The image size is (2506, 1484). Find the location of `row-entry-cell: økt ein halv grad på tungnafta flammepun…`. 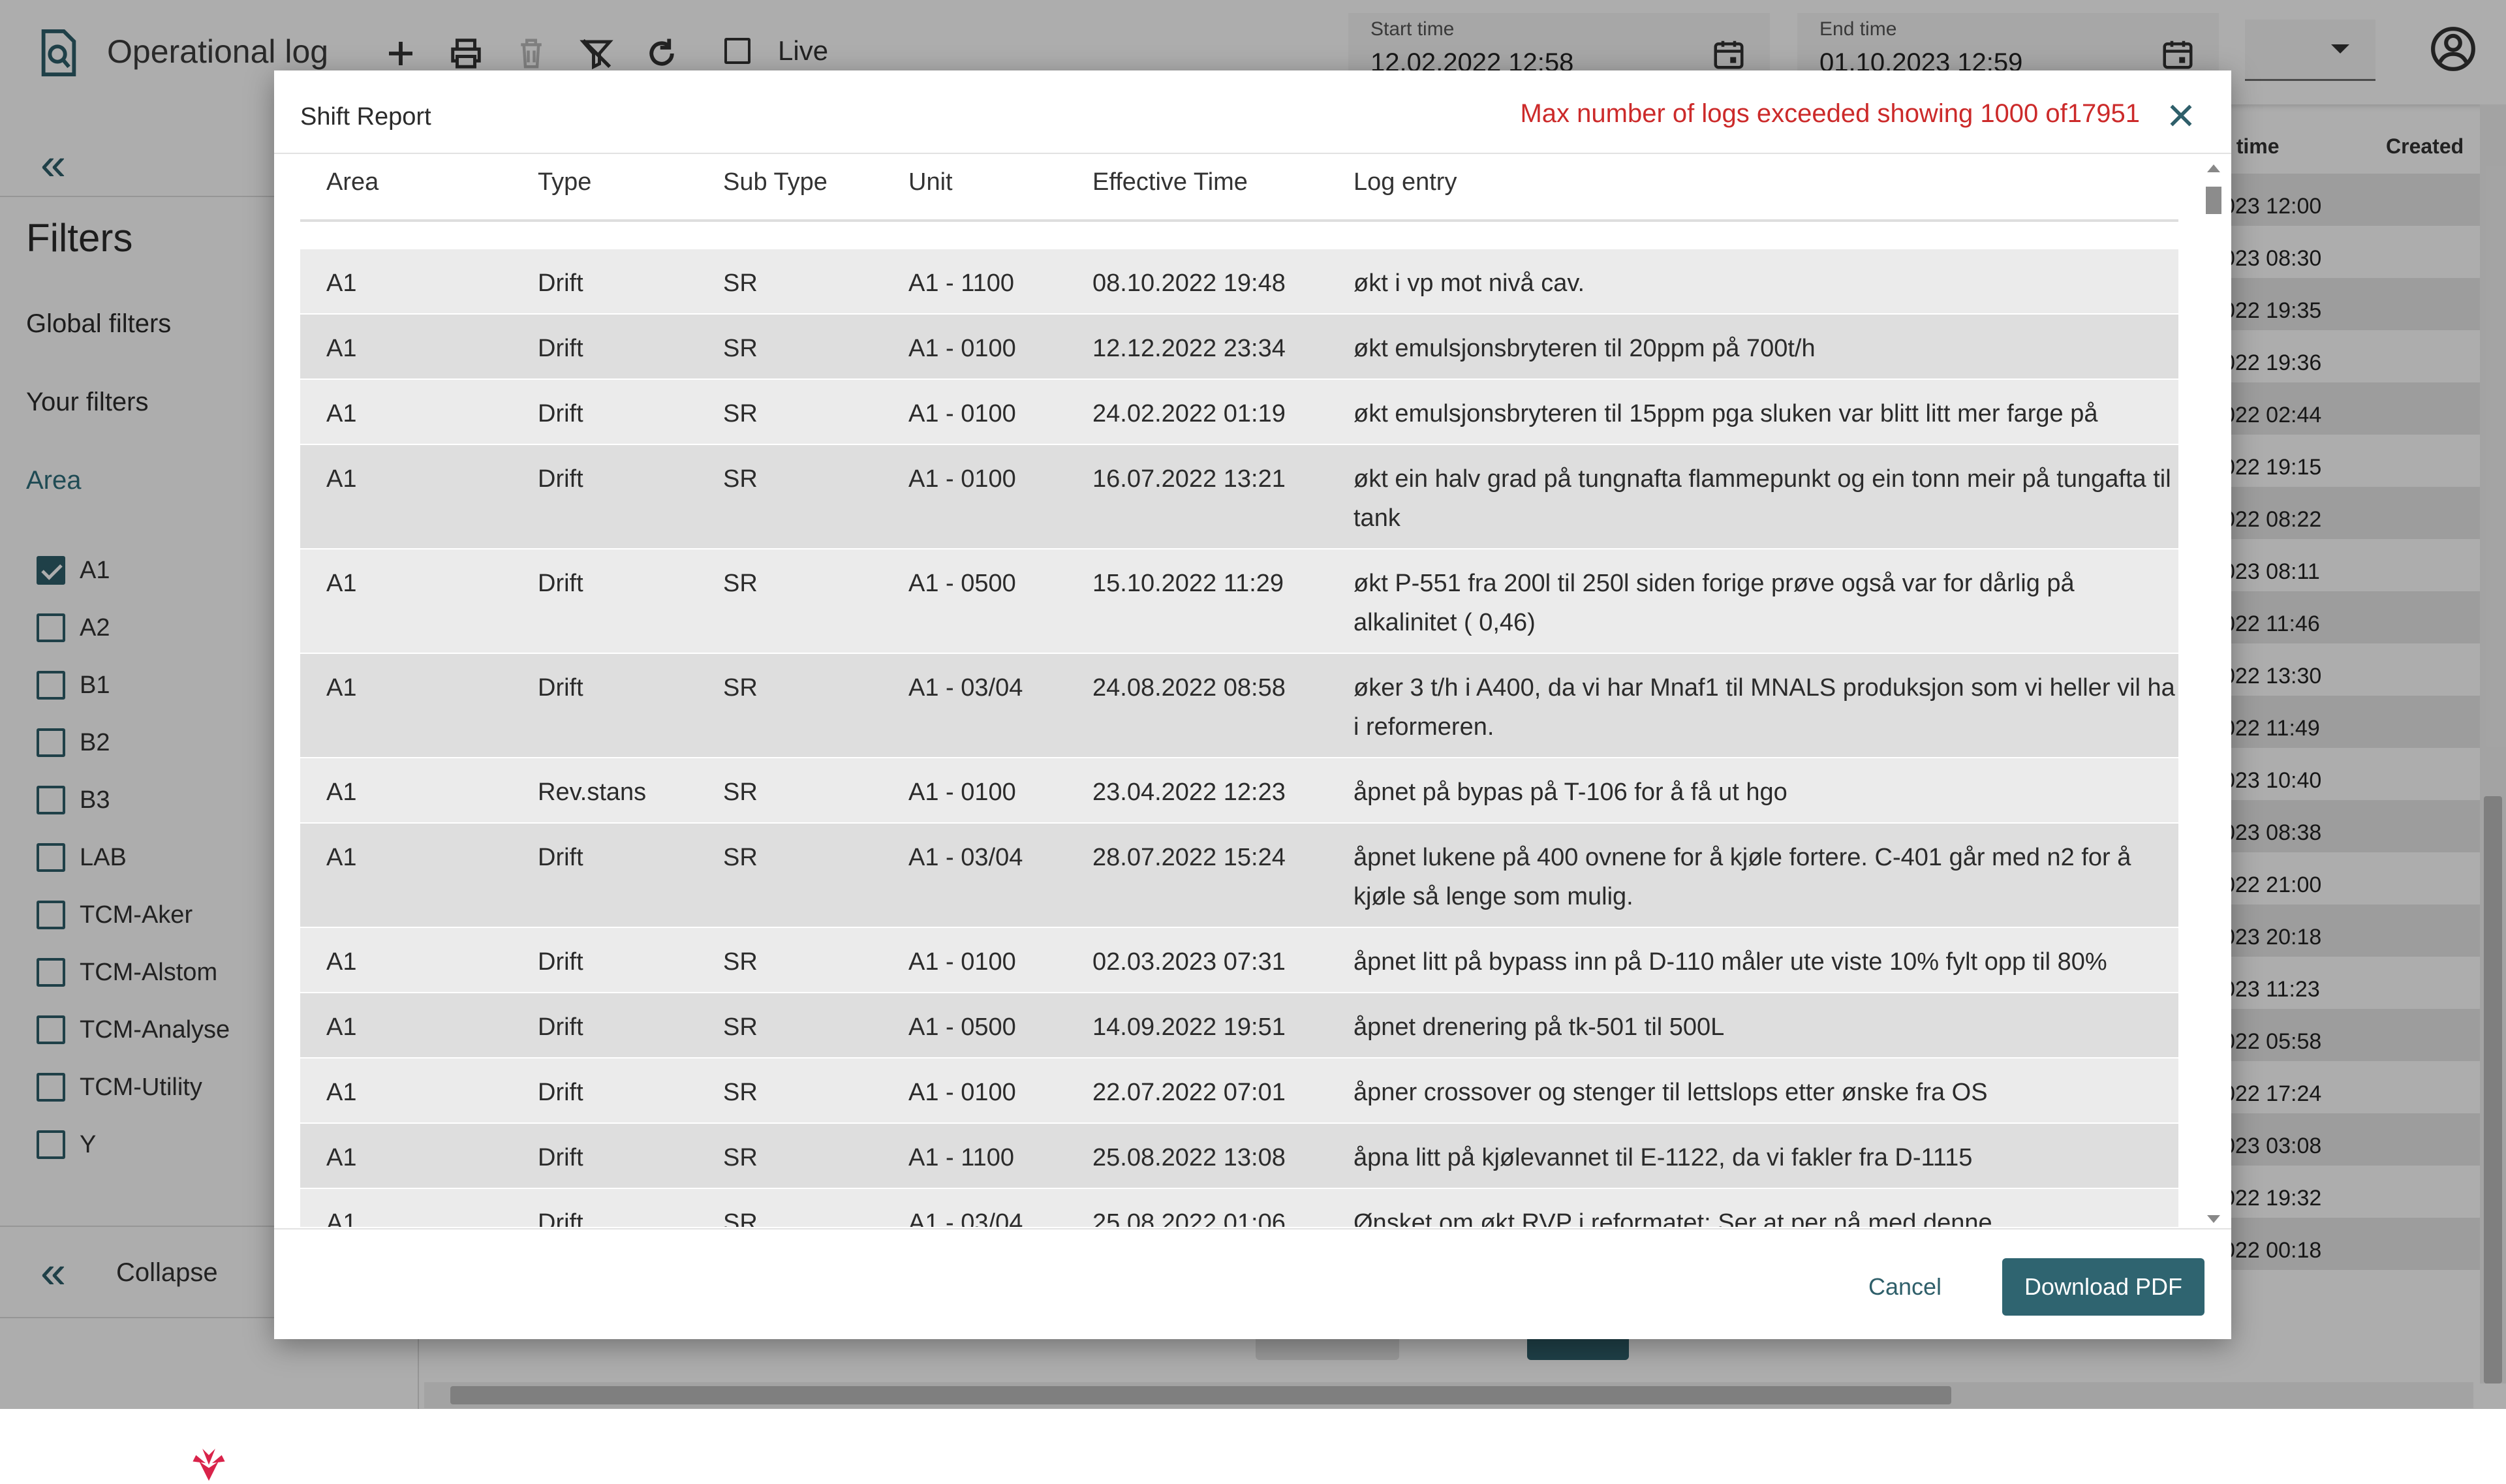

row-entry-cell: økt ein halv grad på tungnafta flammepun… is located at coordinates (1762, 498).